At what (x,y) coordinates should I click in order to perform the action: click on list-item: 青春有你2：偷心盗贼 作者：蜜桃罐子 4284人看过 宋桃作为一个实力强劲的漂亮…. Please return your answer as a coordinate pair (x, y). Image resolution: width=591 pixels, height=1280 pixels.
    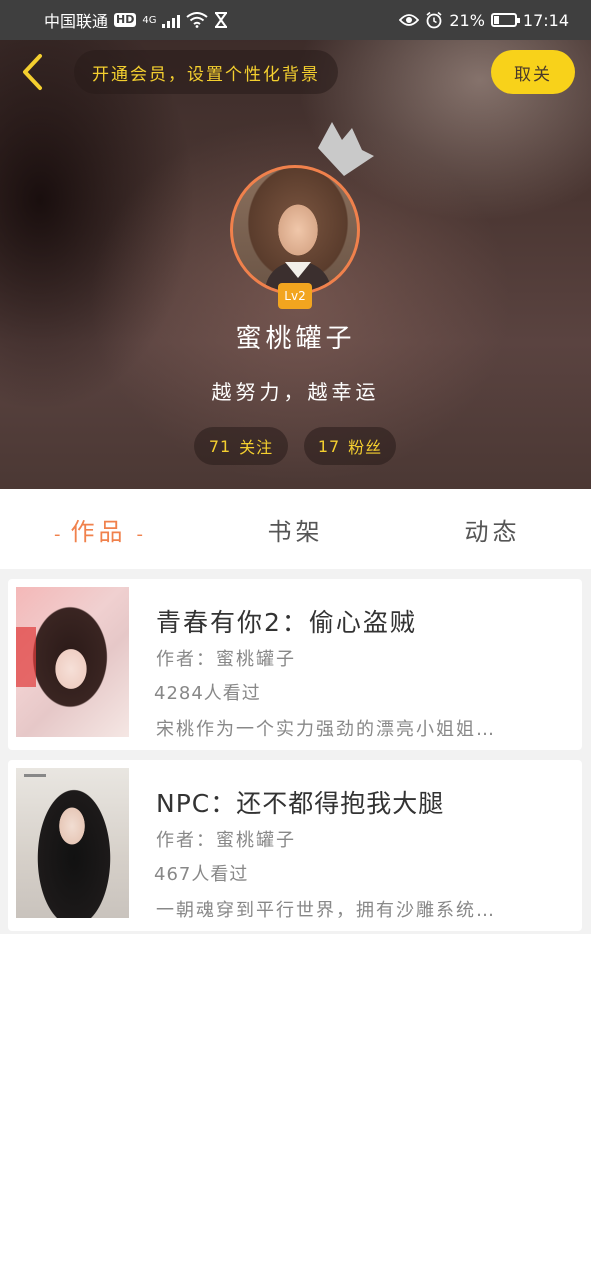
    Looking at the image, I should click on (295, 664).